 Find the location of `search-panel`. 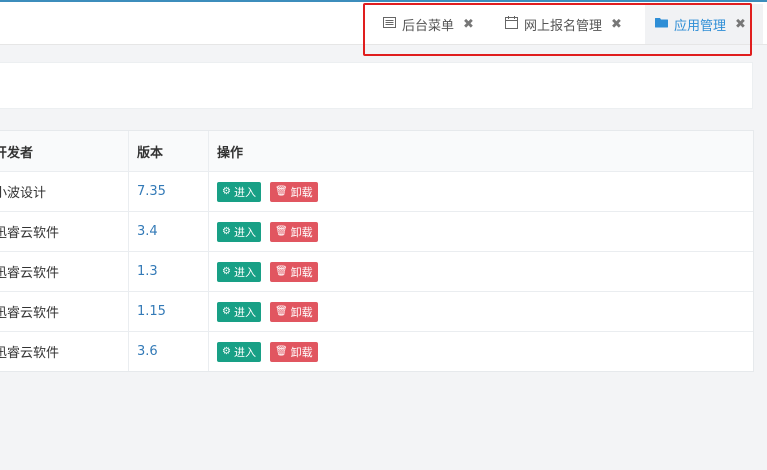

search-panel is located at coordinates (376, 85).